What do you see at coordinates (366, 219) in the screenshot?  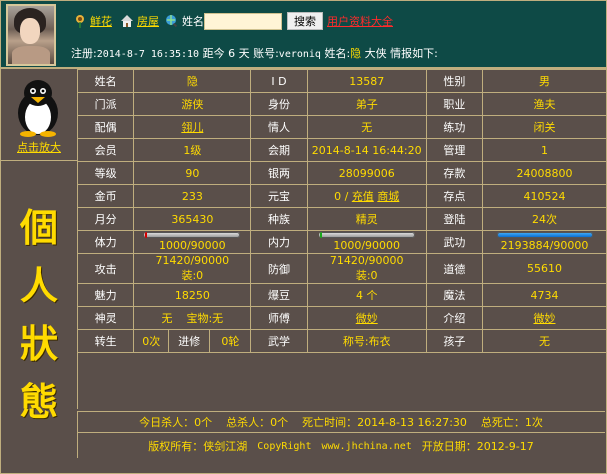 I see `value-race: 精灵` at bounding box center [366, 219].